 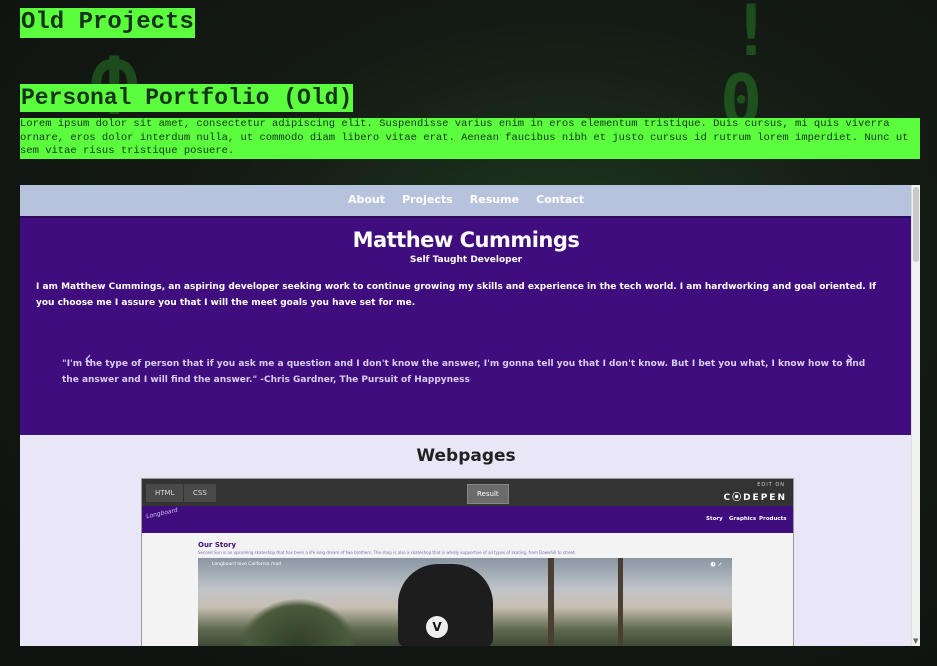 I want to click on pen-link-graphics: Graphics, so click(x=742, y=519).